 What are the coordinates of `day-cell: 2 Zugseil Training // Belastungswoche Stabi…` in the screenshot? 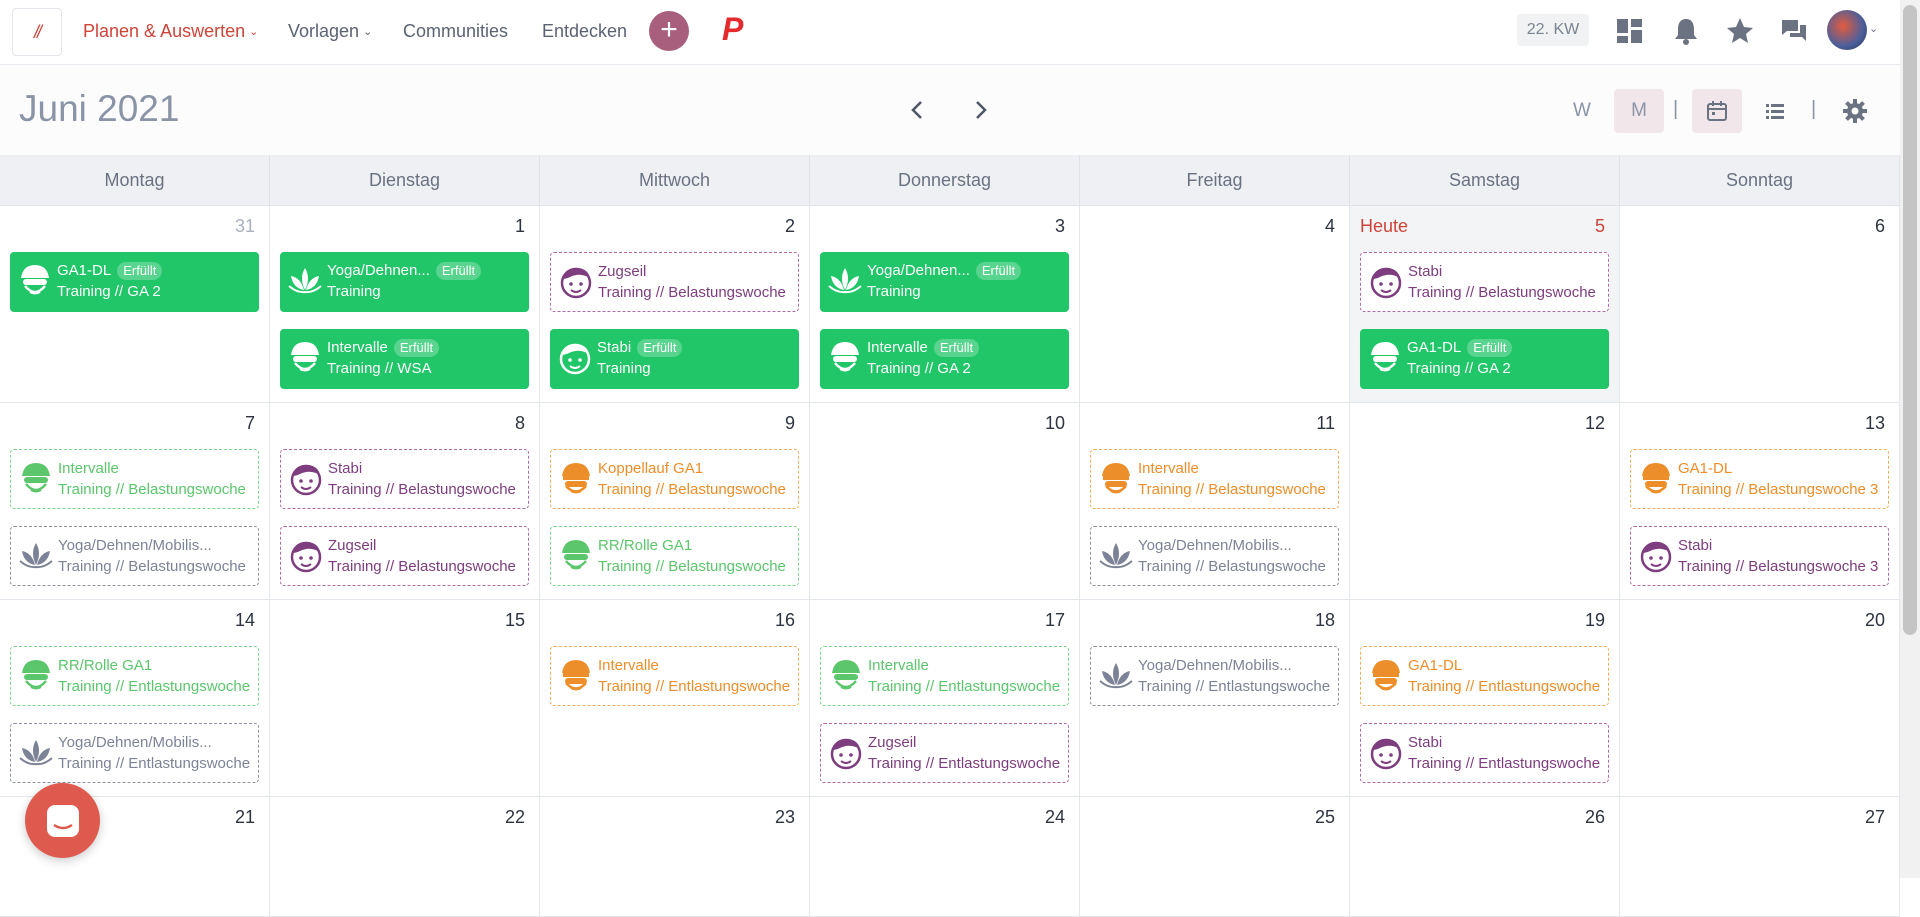 It's located at (675, 304).